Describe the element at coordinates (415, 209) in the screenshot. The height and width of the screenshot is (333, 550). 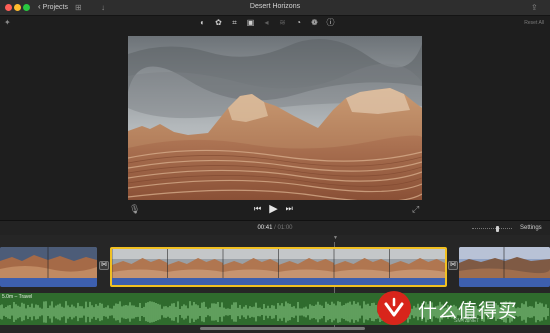
I see `fullscreen-icon: ⤢` at that location.